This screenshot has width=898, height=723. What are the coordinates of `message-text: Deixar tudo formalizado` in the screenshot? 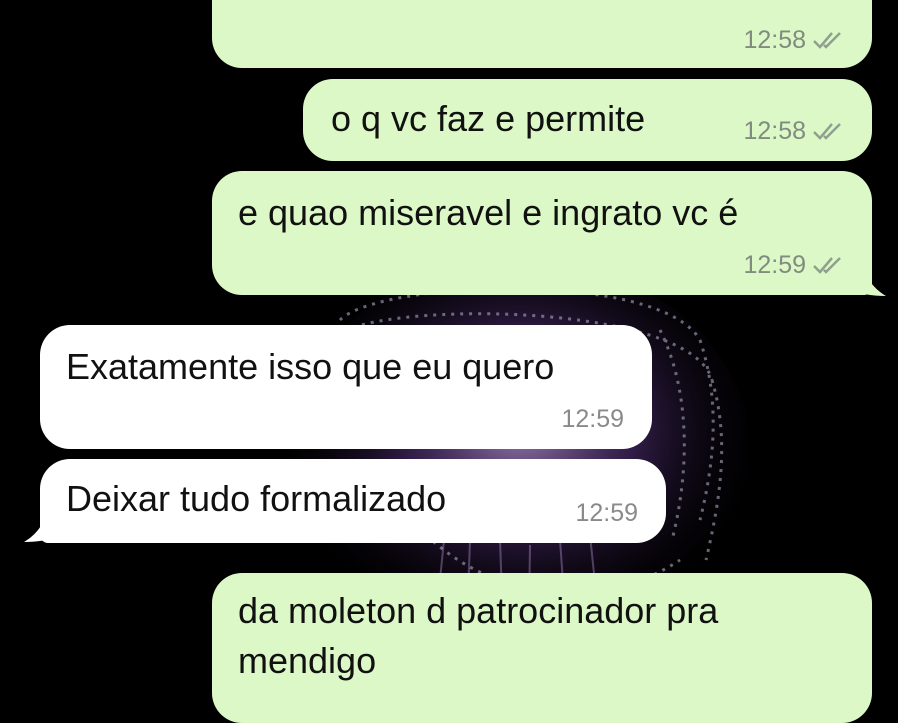 It's located at (256, 498).